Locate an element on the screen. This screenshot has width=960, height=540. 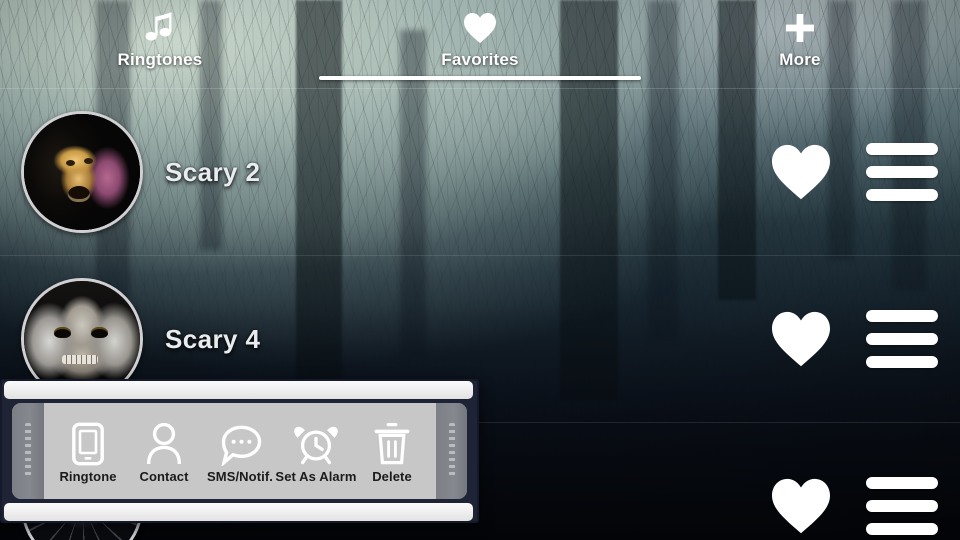
tab-favorites: Favorites is located at coordinates (480, 44).